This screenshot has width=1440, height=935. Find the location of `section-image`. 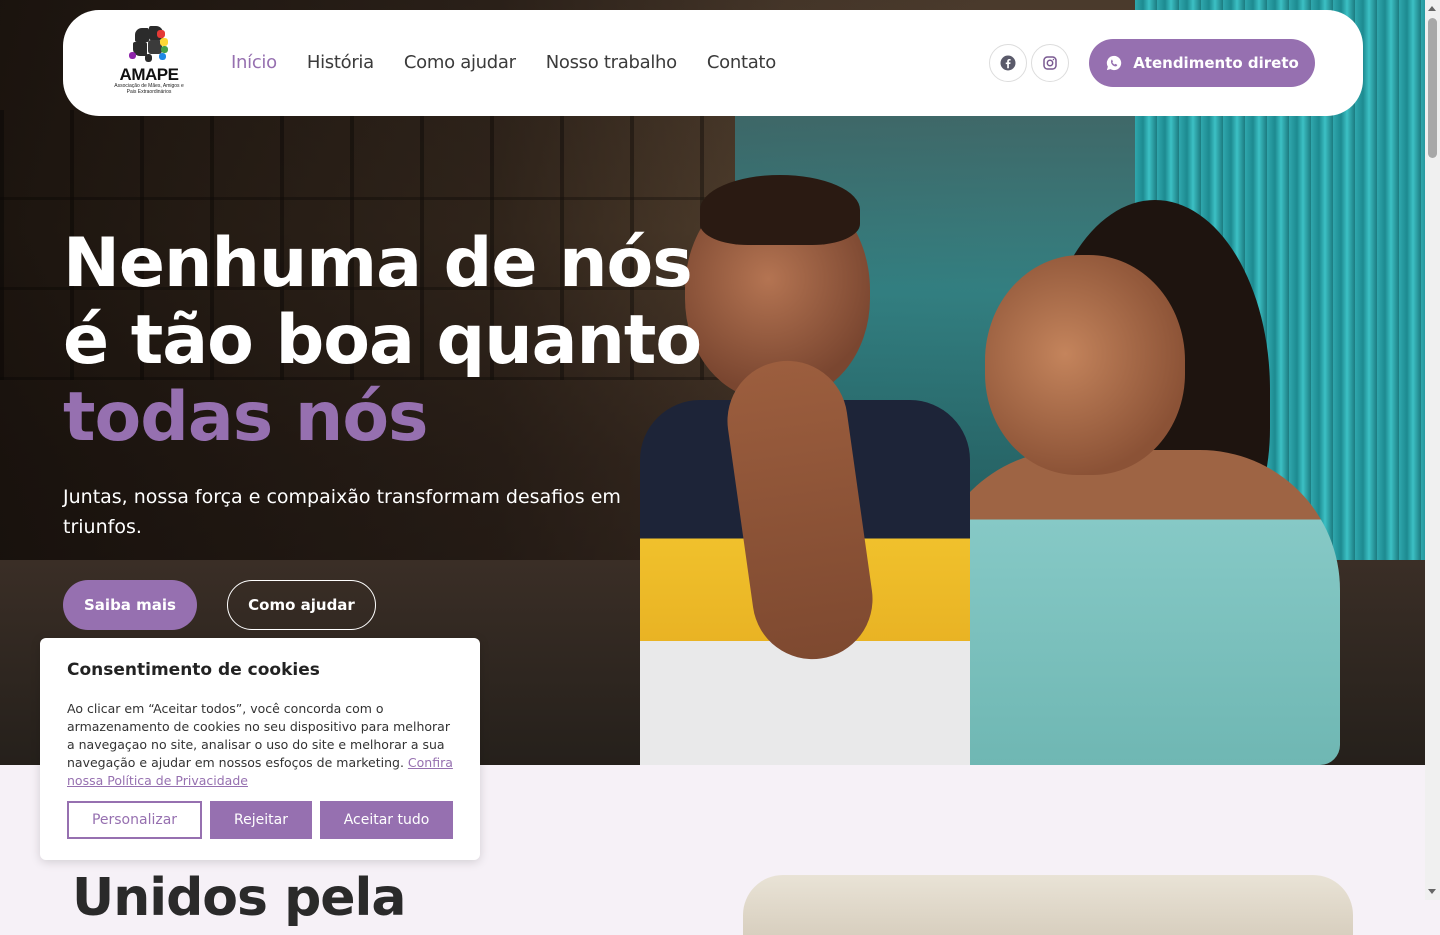

section-image is located at coordinates (1048, 905).